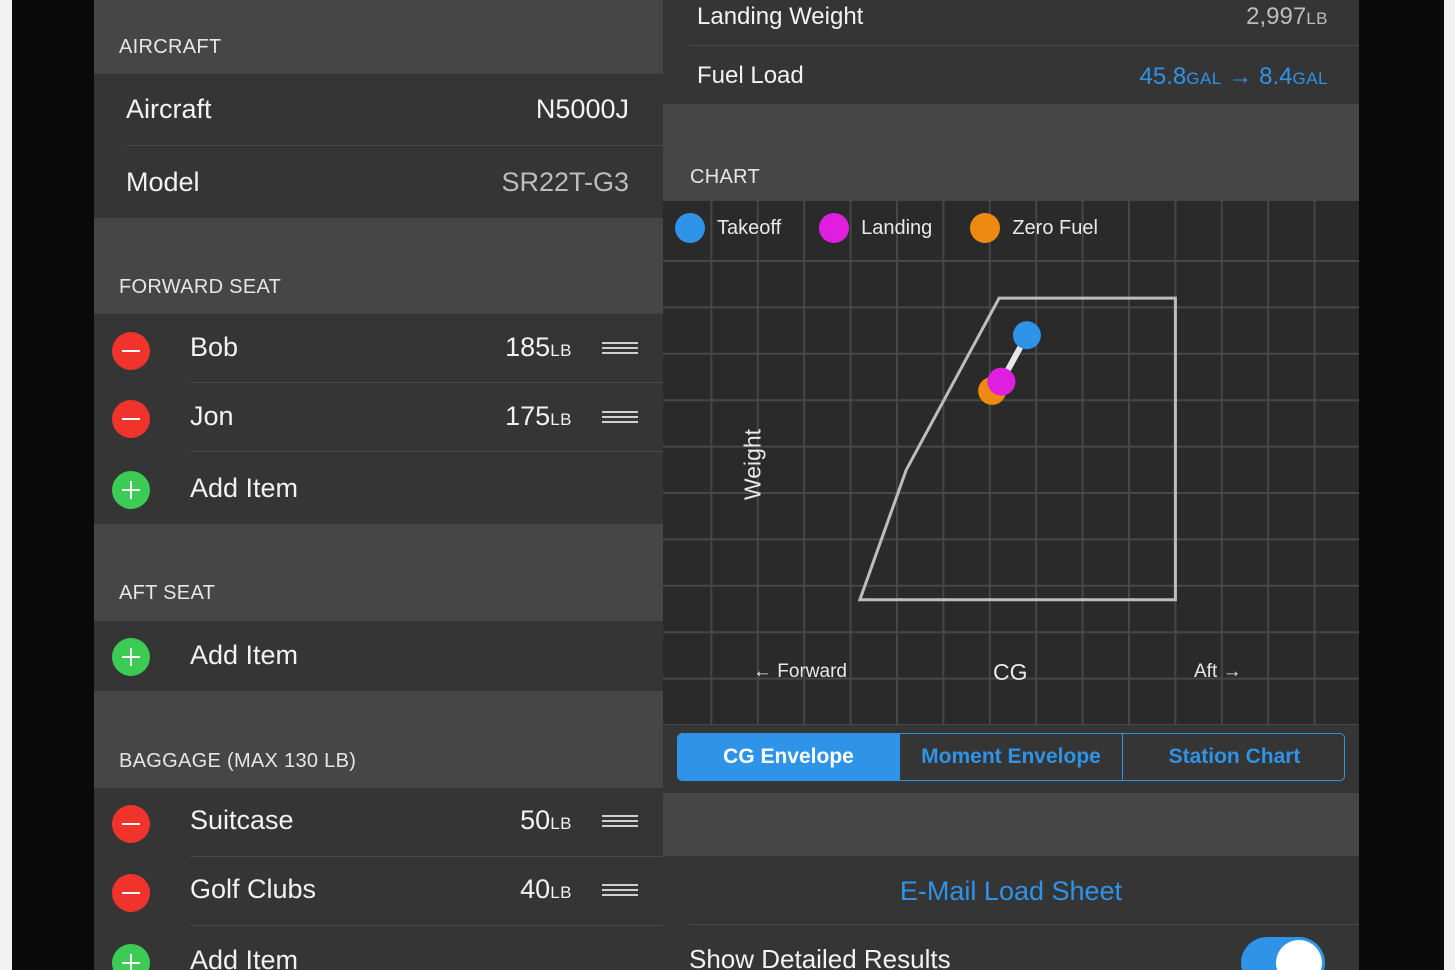 Image resolution: width=1455 pixels, height=970 pixels. What do you see at coordinates (378, 656) in the screenshot?
I see `add-item-aft-row: Add Item` at bounding box center [378, 656].